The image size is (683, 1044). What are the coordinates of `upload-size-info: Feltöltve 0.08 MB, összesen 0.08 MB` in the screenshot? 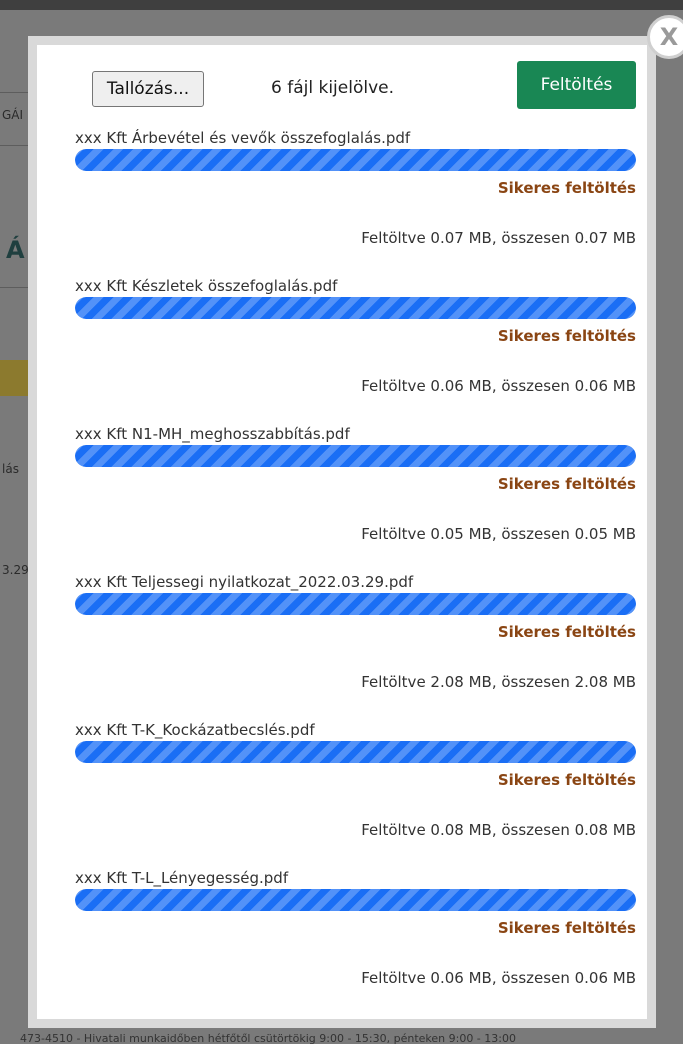 It's located at (498, 830).